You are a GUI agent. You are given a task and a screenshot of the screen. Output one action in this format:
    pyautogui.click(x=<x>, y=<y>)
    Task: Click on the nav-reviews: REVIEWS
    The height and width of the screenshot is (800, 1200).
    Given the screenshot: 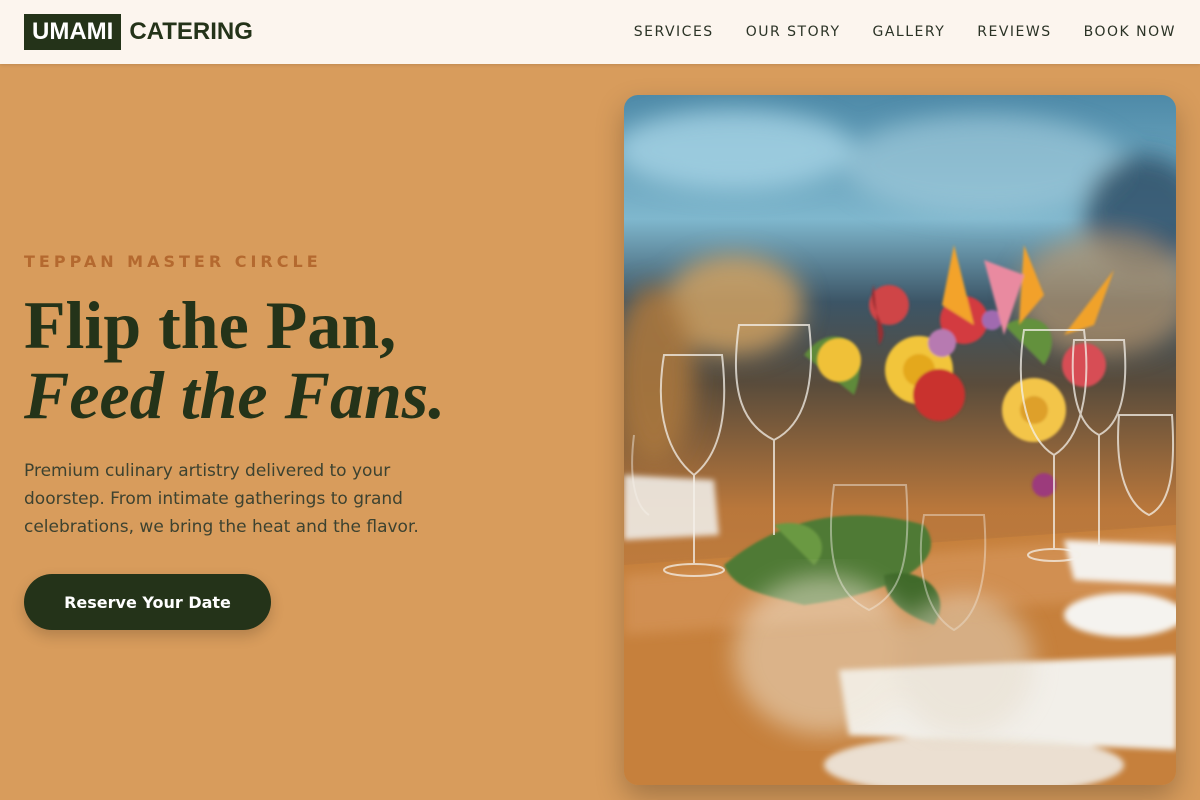 What is the action you would take?
    pyautogui.click(x=1014, y=32)
    